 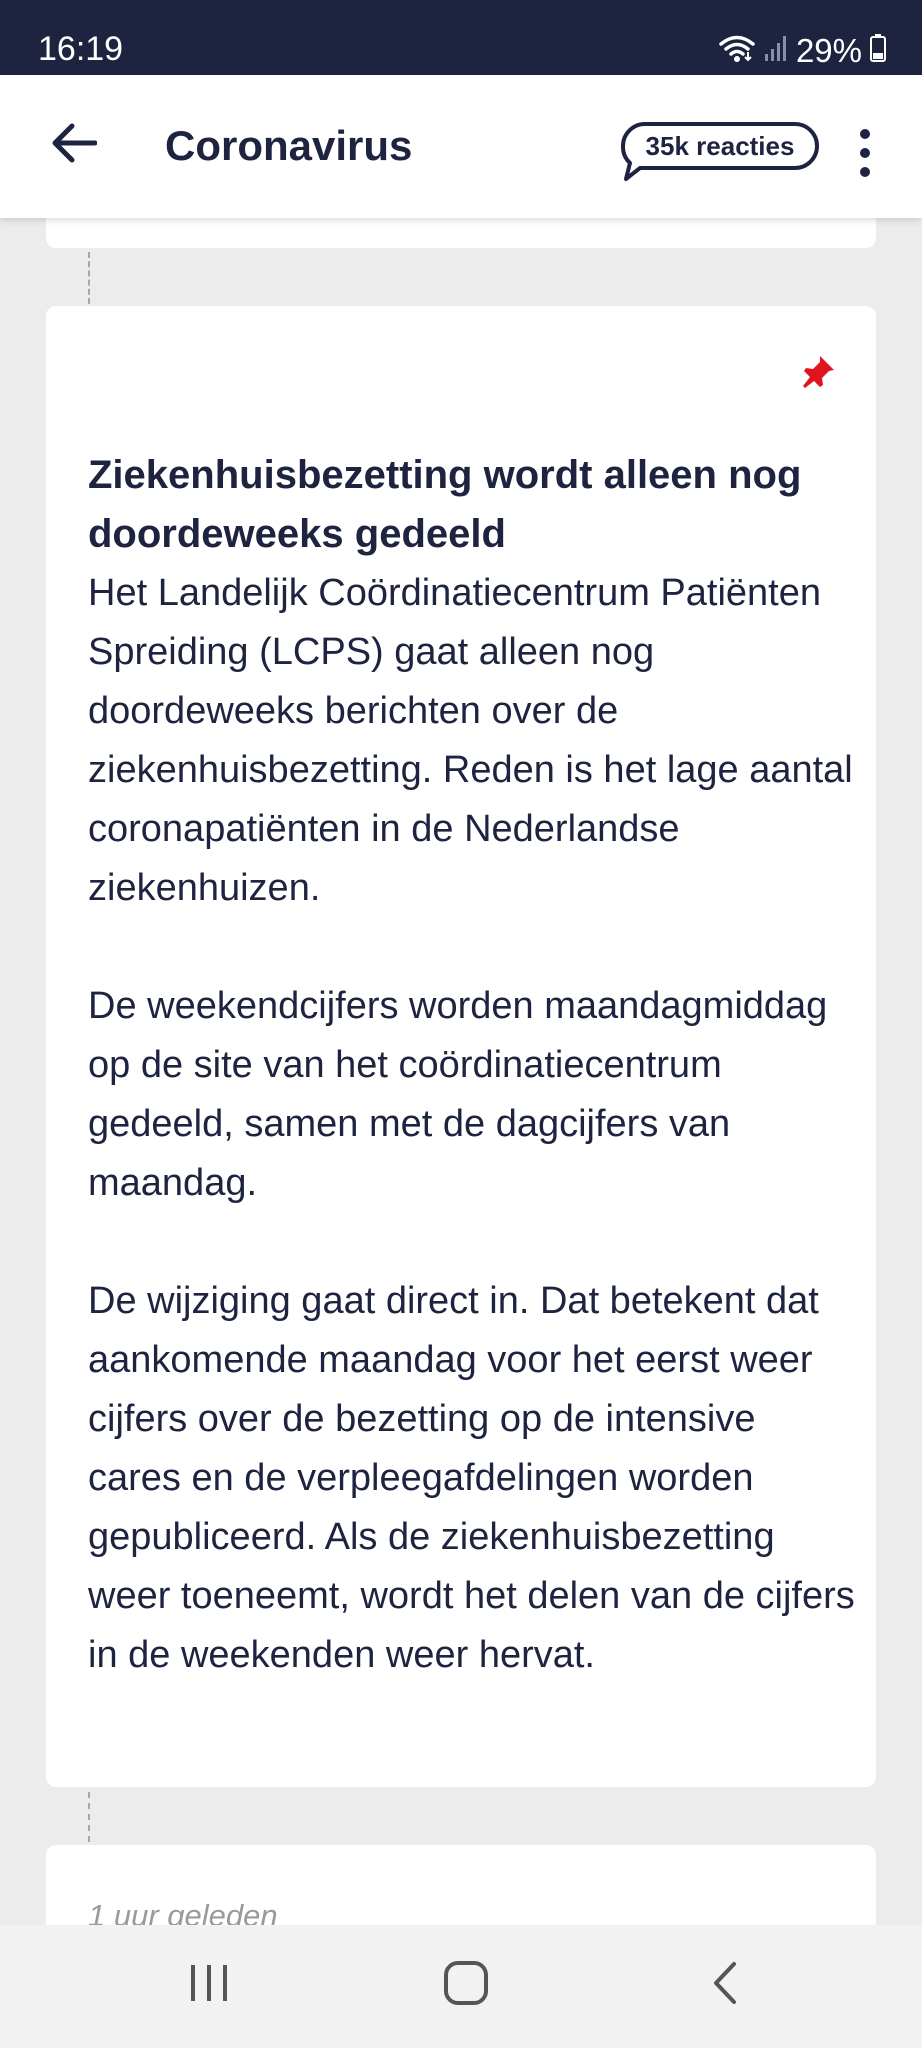 I want to click on home-button, so click(x=466, y=1985).